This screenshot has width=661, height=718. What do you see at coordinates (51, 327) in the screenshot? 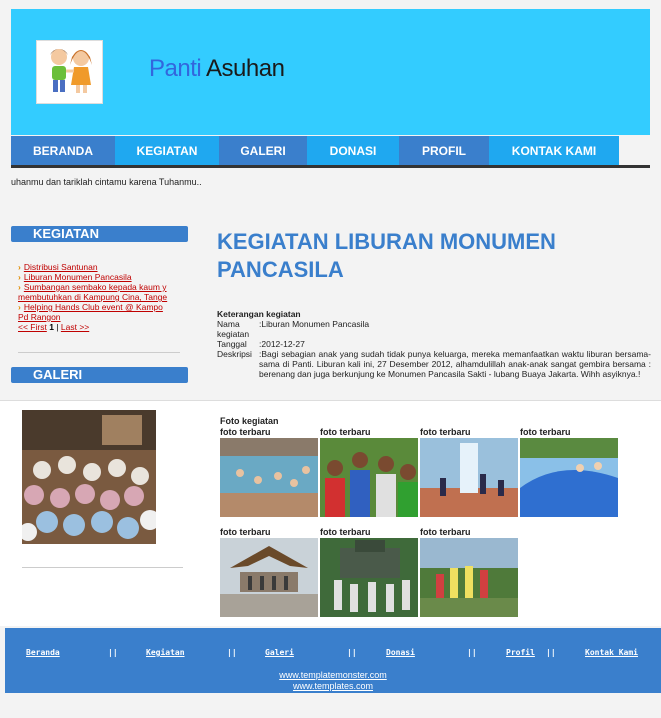
I see `pager-current-page: 1` at bounding box center [51, 327].